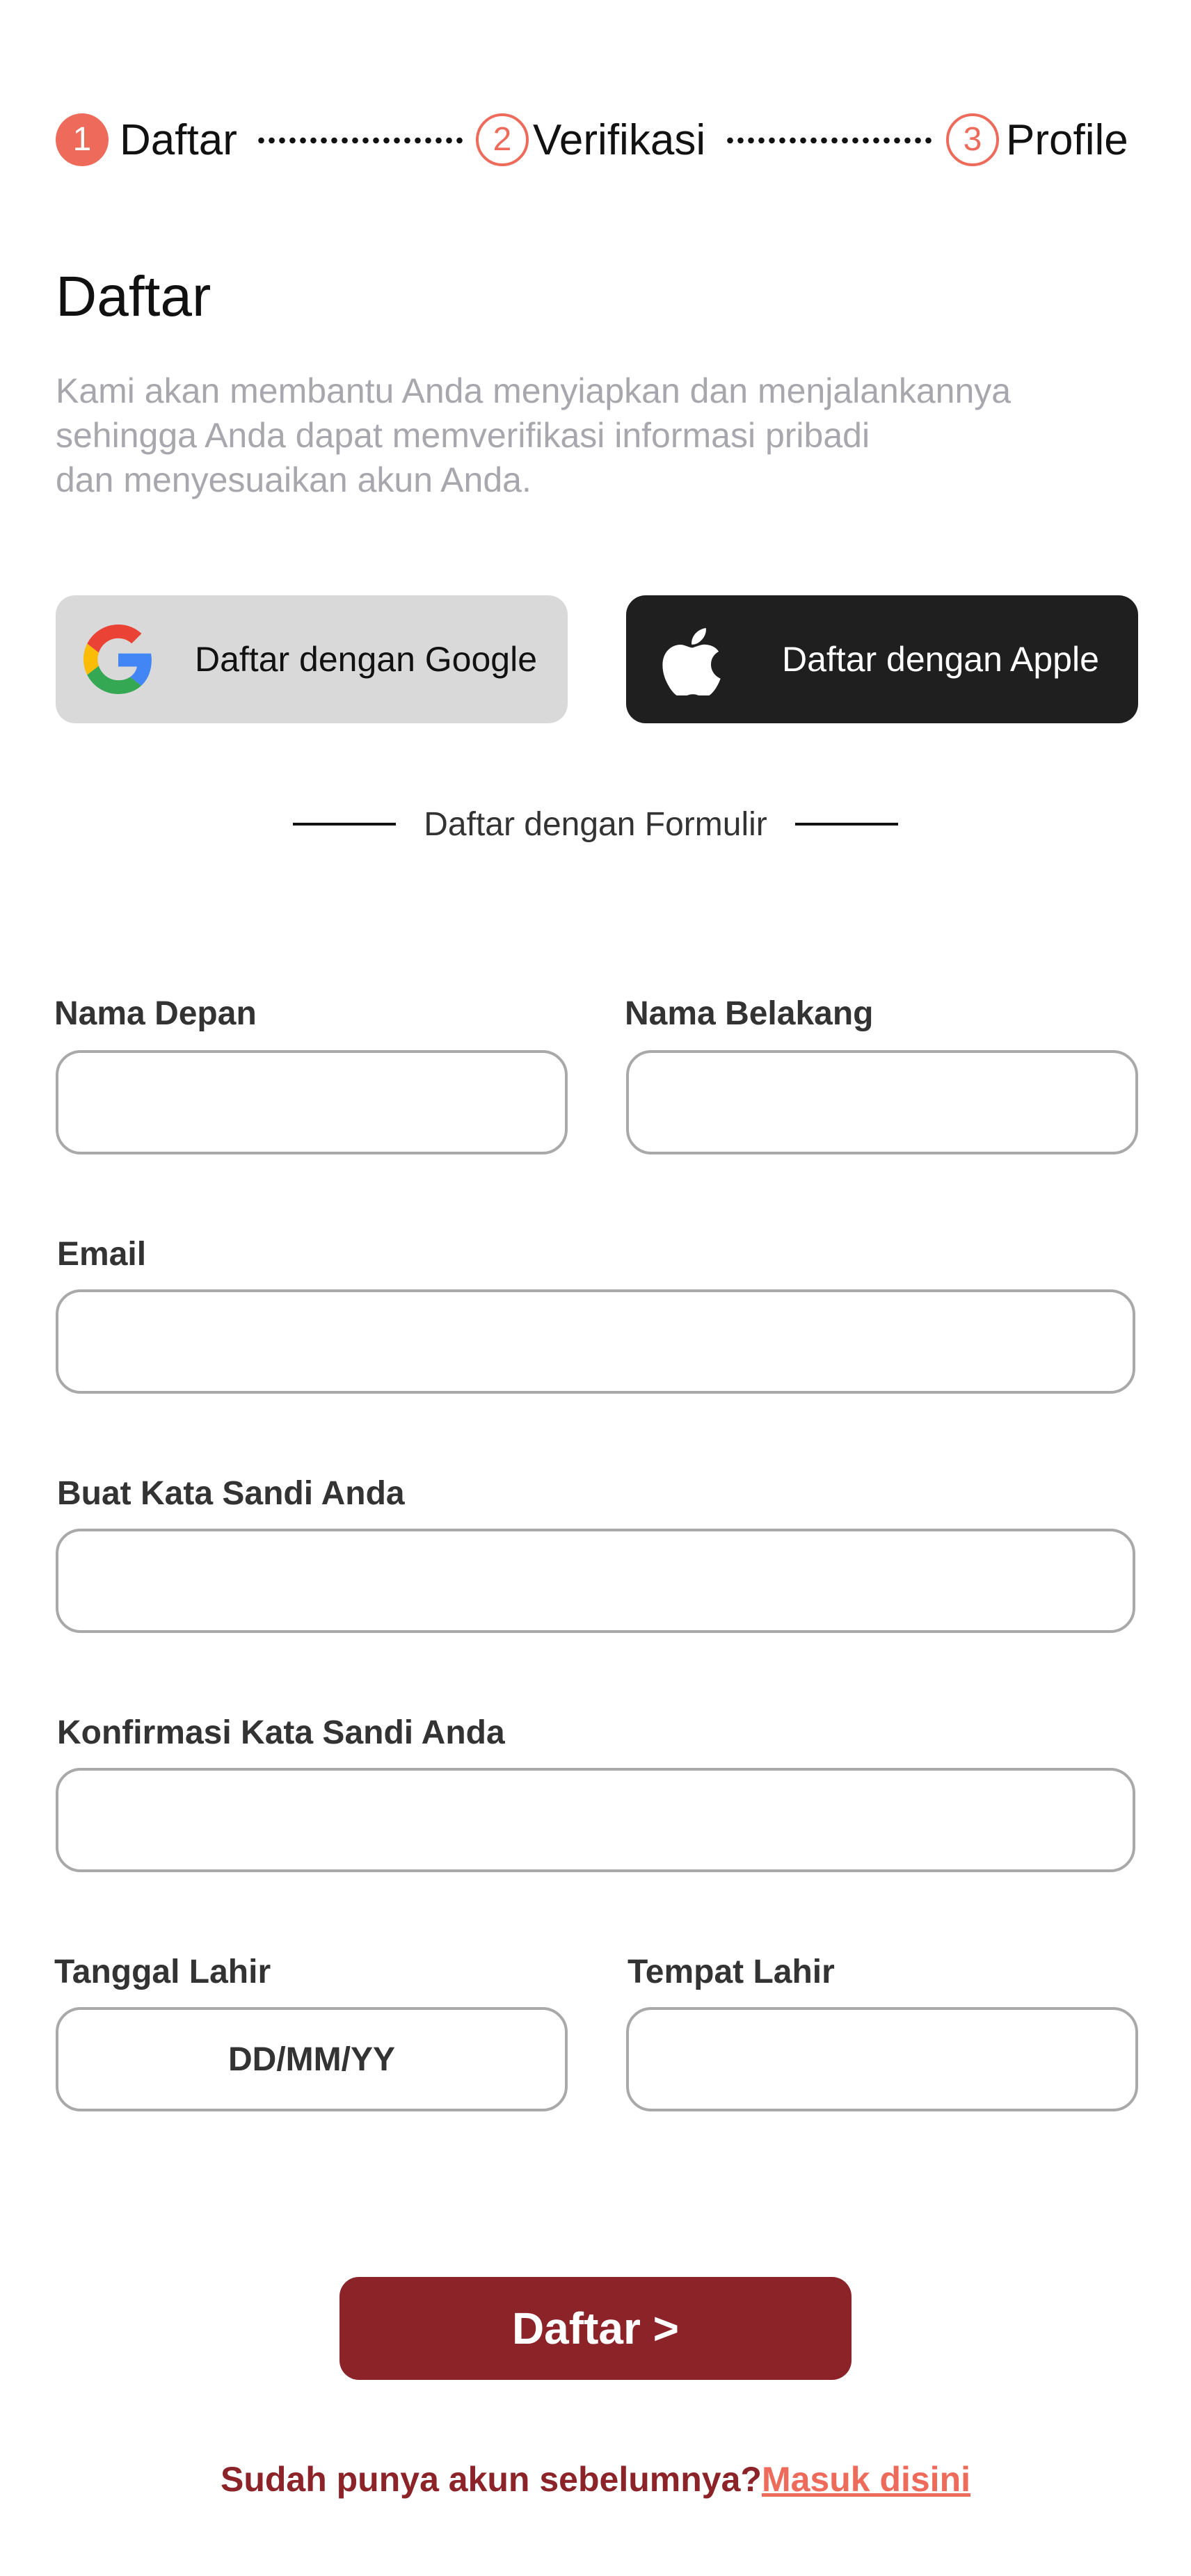 The height and width of the screenshot is (2576, 1191). I want to click on apple-signup-button: Daftar dengan Apple, so click(882, 659).